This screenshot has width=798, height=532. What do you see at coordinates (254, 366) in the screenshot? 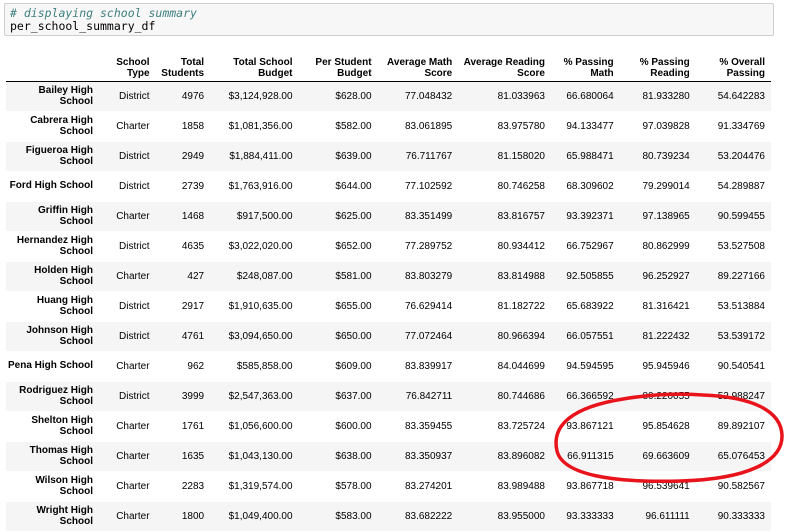
I see `table-cell: $585,858.00` at bounding box center [254, 366].